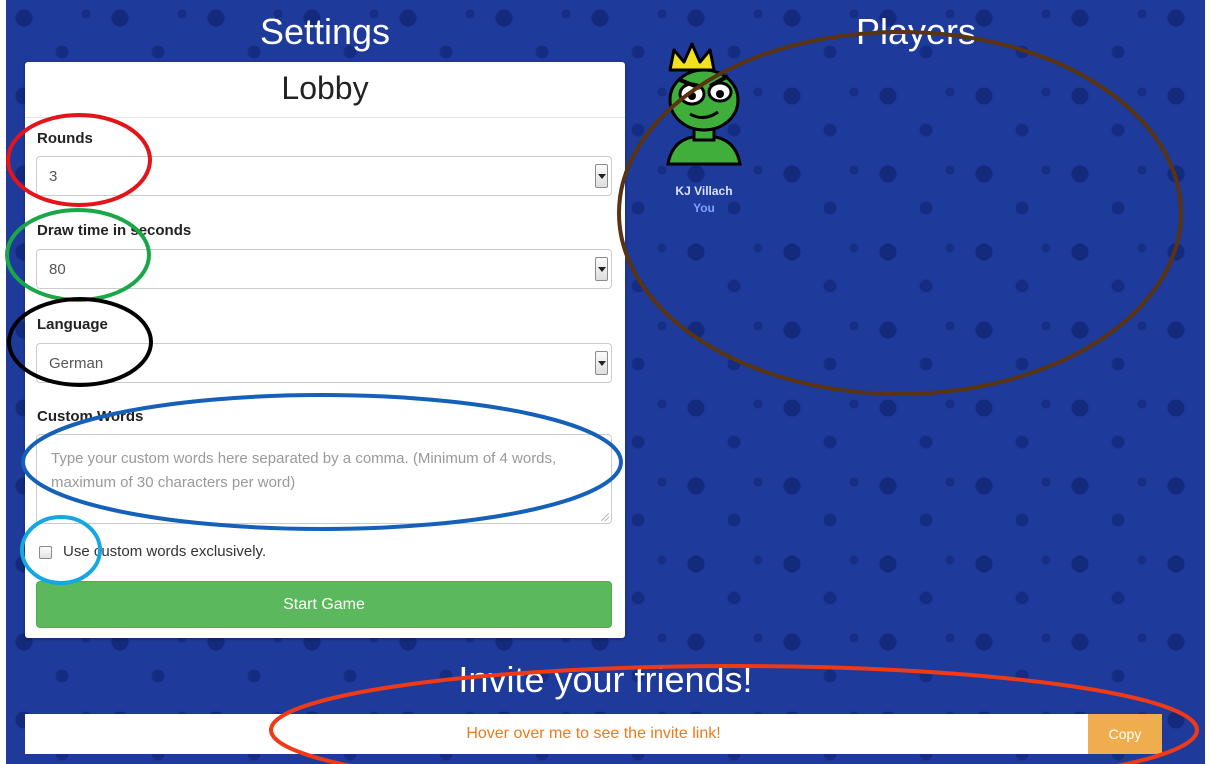 Image resolution: width=1211 pixels, height=764 pixels. I want to click on invite-link-box: Hover over me to see the invite link!, so click(593, 734).